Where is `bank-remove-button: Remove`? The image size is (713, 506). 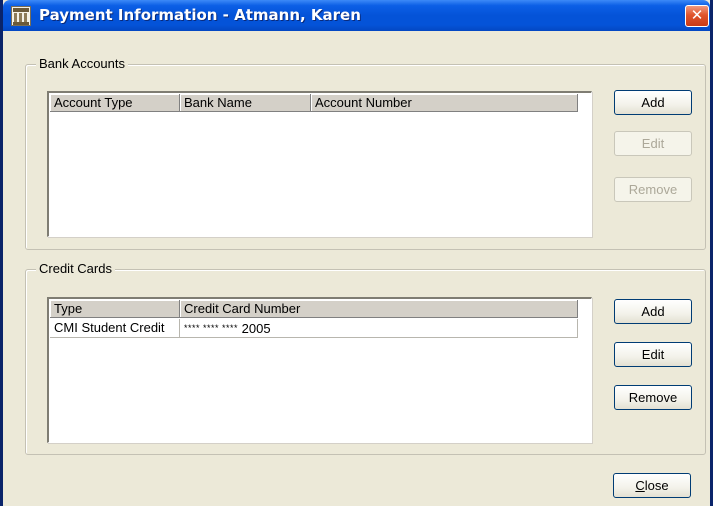 bank-remove-button: Remove is located at coordinates (653, 189).